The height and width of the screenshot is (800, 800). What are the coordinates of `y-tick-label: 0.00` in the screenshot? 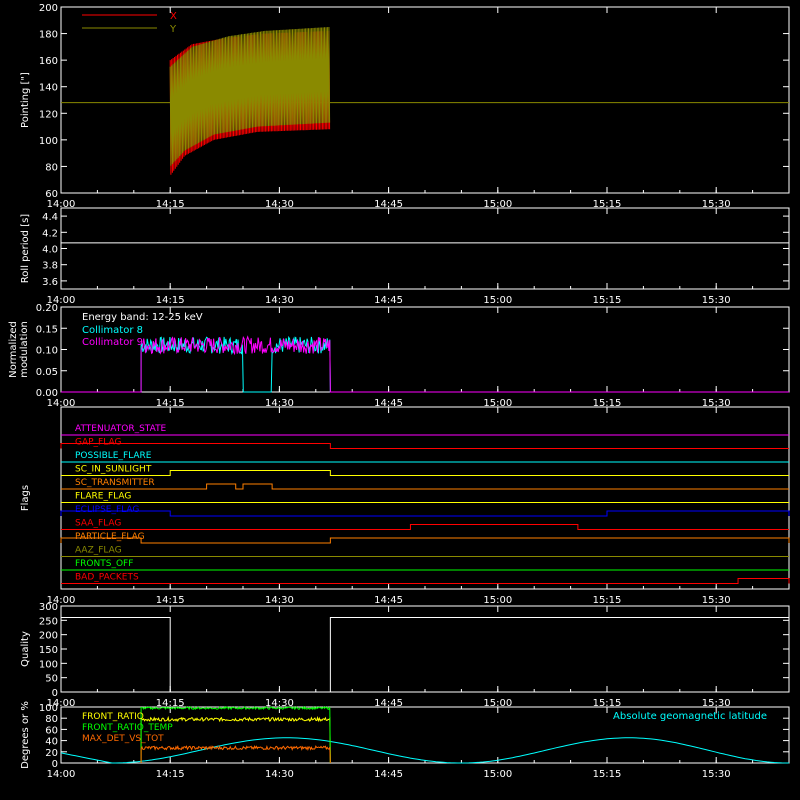 It's located at (47, 393).